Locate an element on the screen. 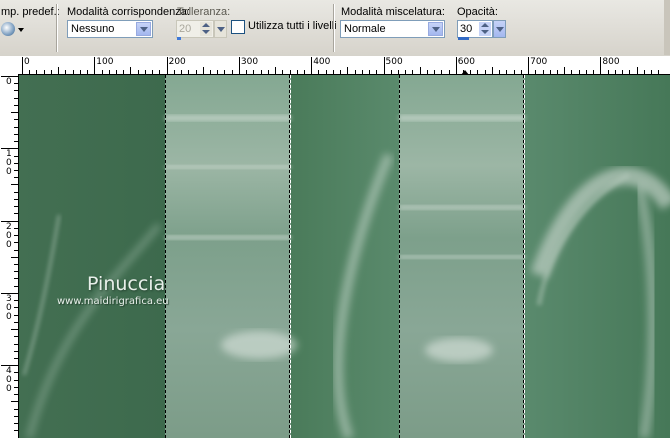 This screenshot has width=670, height=438. ruler-label: 200 is located at coordinates (177, 62).